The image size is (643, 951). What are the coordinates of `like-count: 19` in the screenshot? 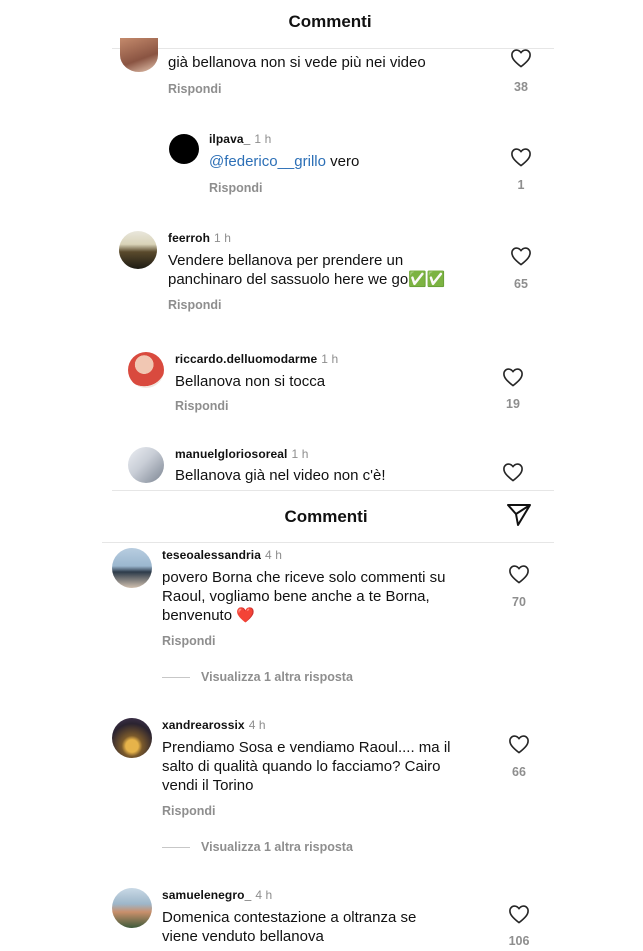 It's located at (513, 404).